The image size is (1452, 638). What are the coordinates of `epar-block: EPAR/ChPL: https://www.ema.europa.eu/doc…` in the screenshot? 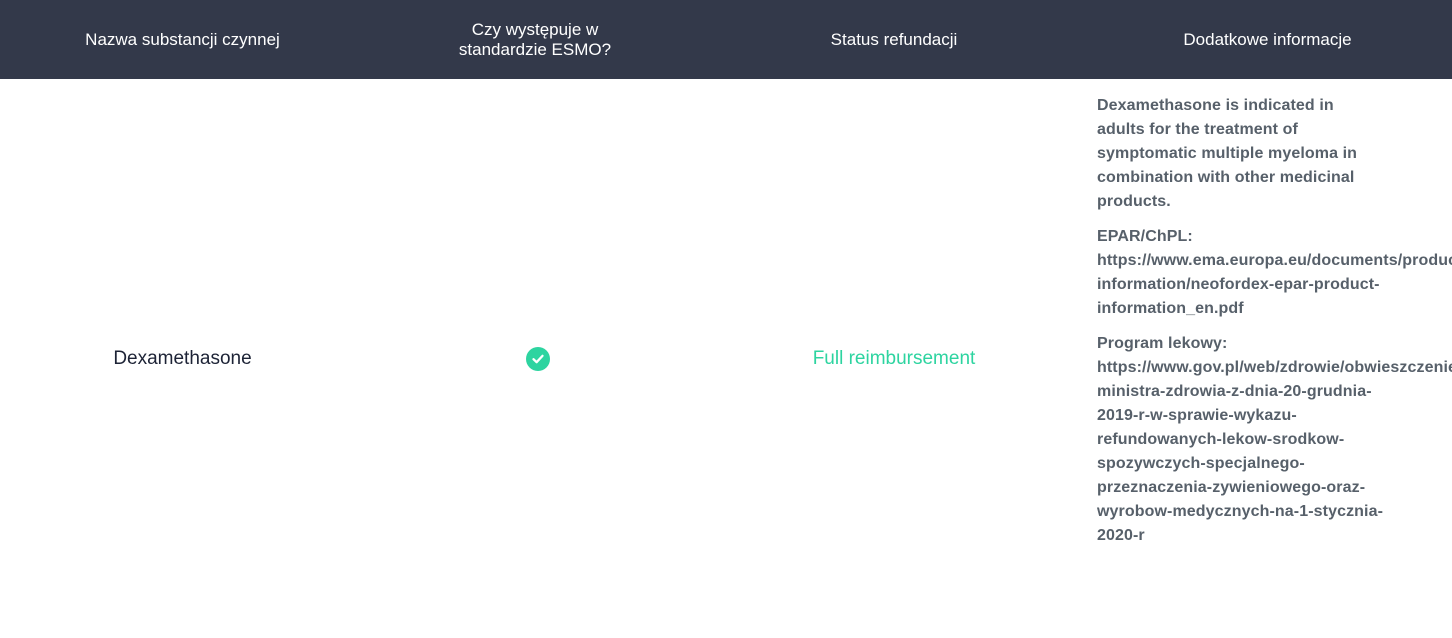 It's located at (1274, 273).